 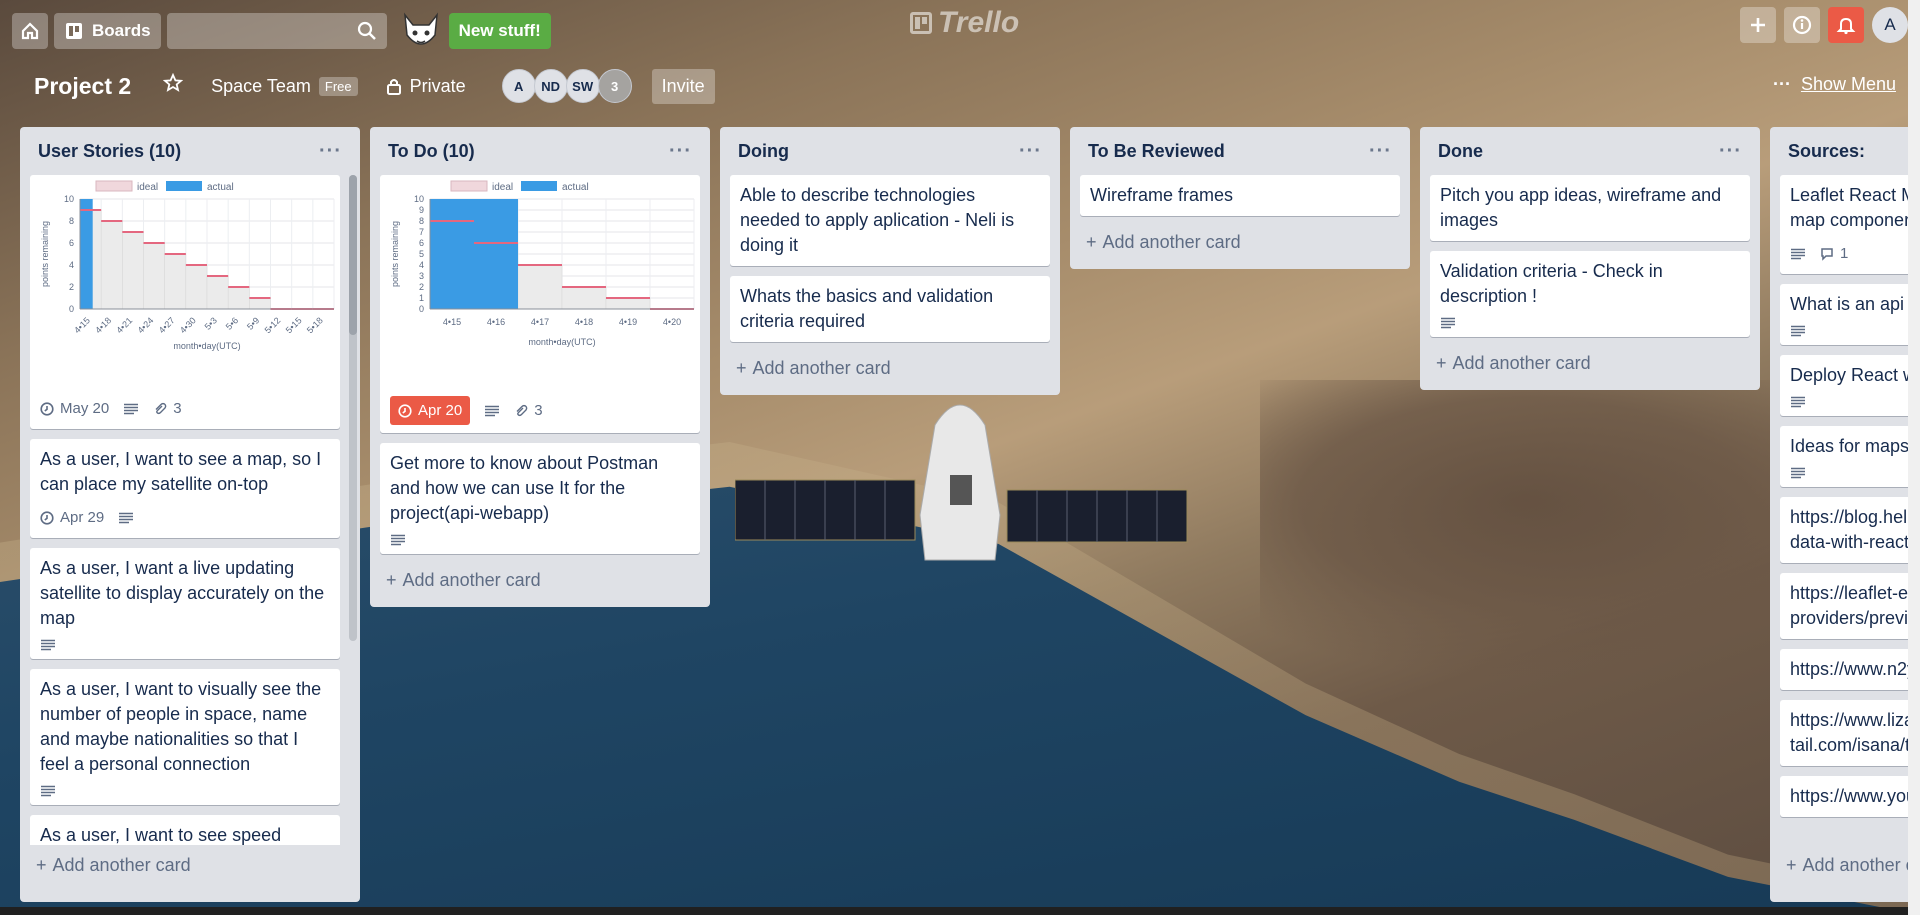 I want to click on star-icon, so click(x=173, y=86).